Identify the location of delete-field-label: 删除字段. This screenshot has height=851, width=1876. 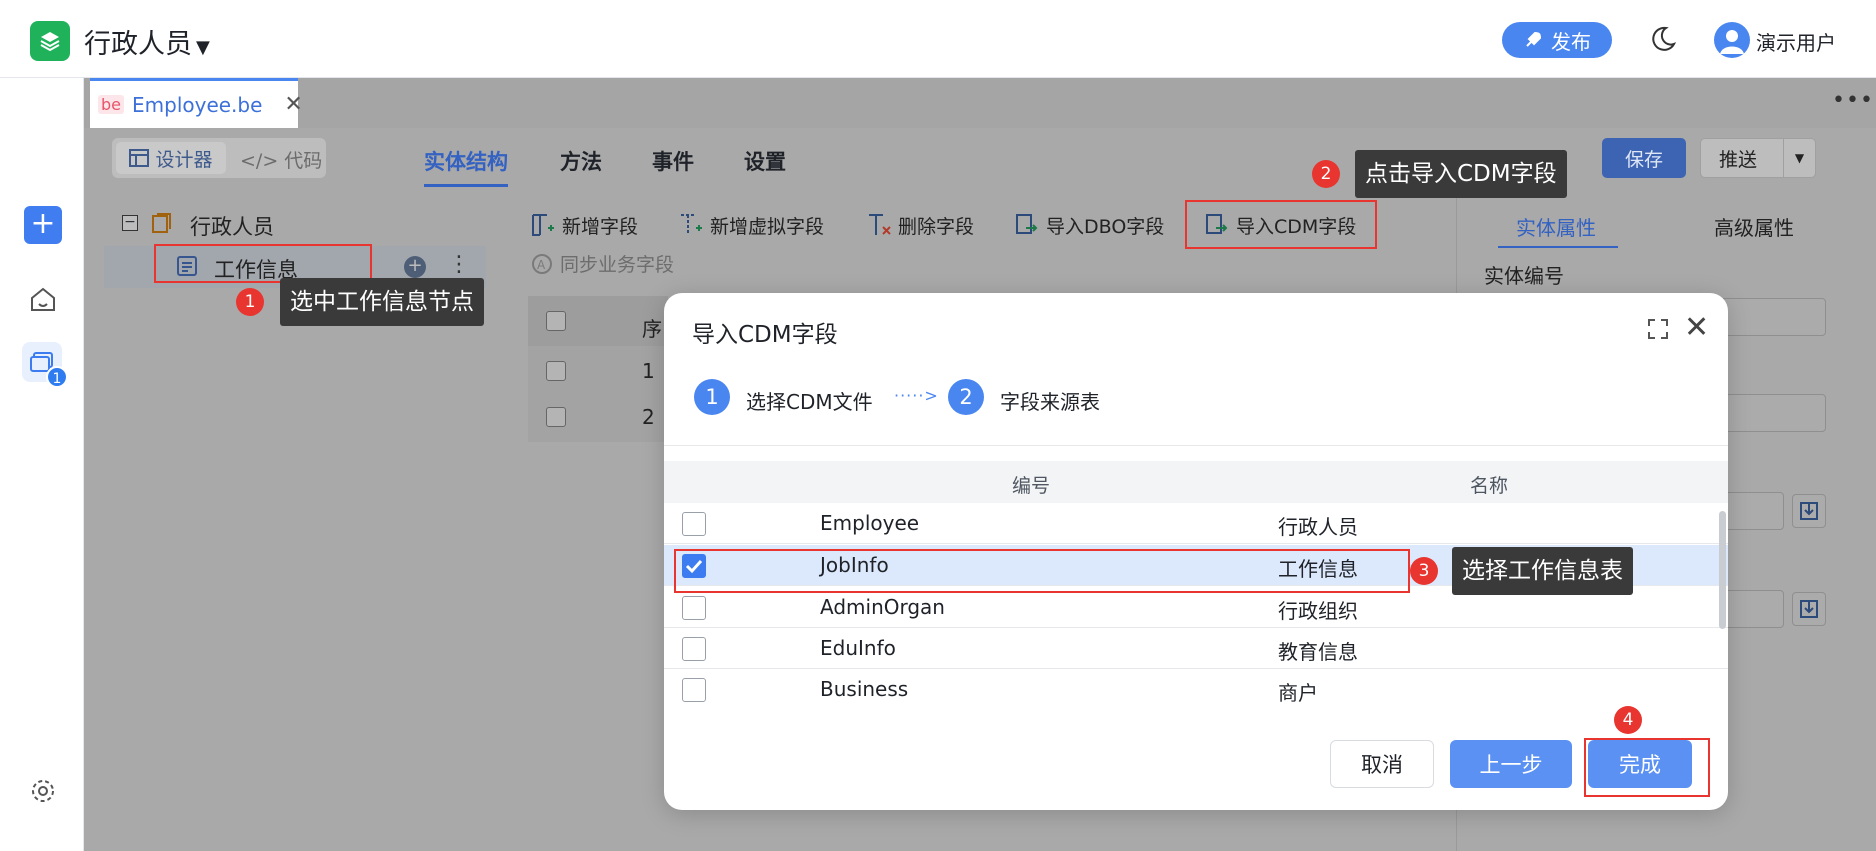
(936, 226).